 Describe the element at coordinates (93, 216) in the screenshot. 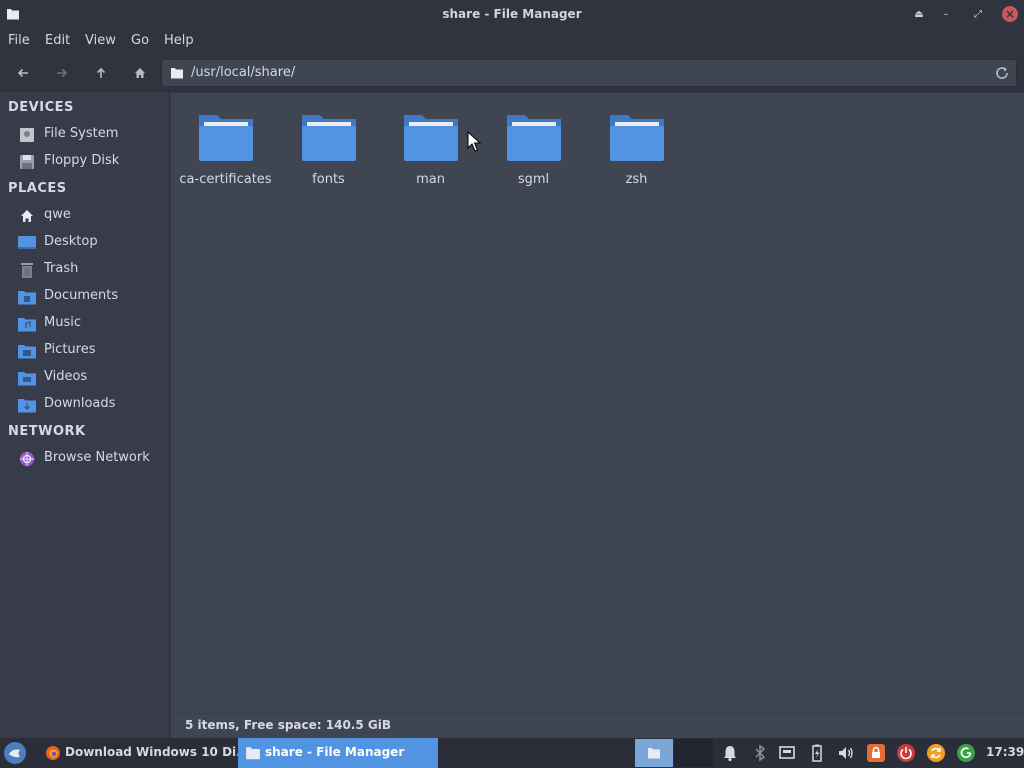

I see `sidebar-item-home: qwe` at that location.